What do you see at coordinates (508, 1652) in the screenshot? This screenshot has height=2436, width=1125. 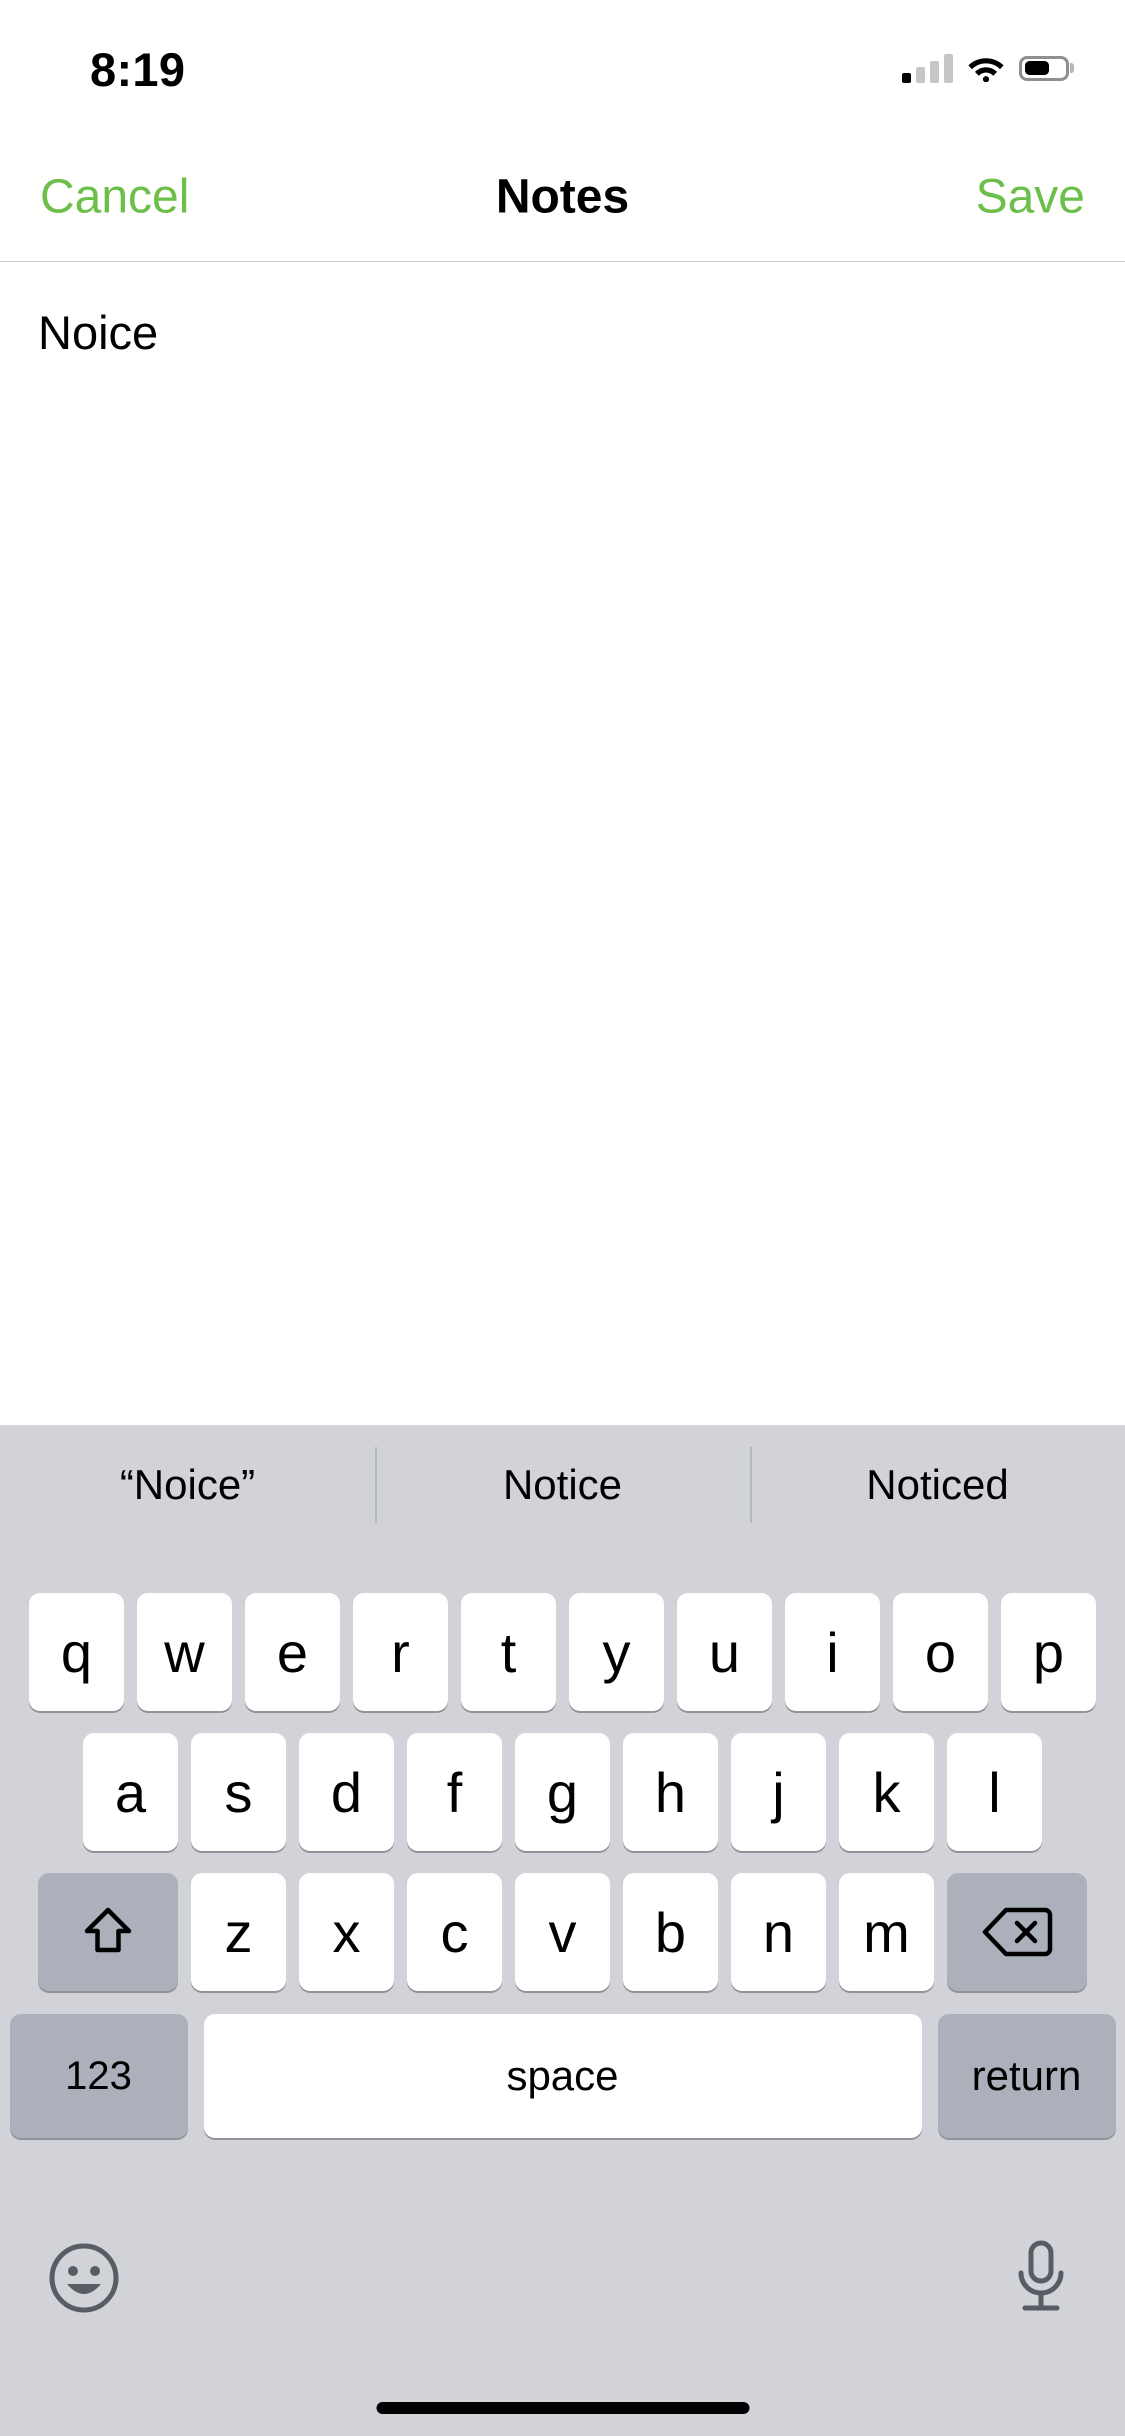 I see `key-t: t` at bounding box center [508, 1652].